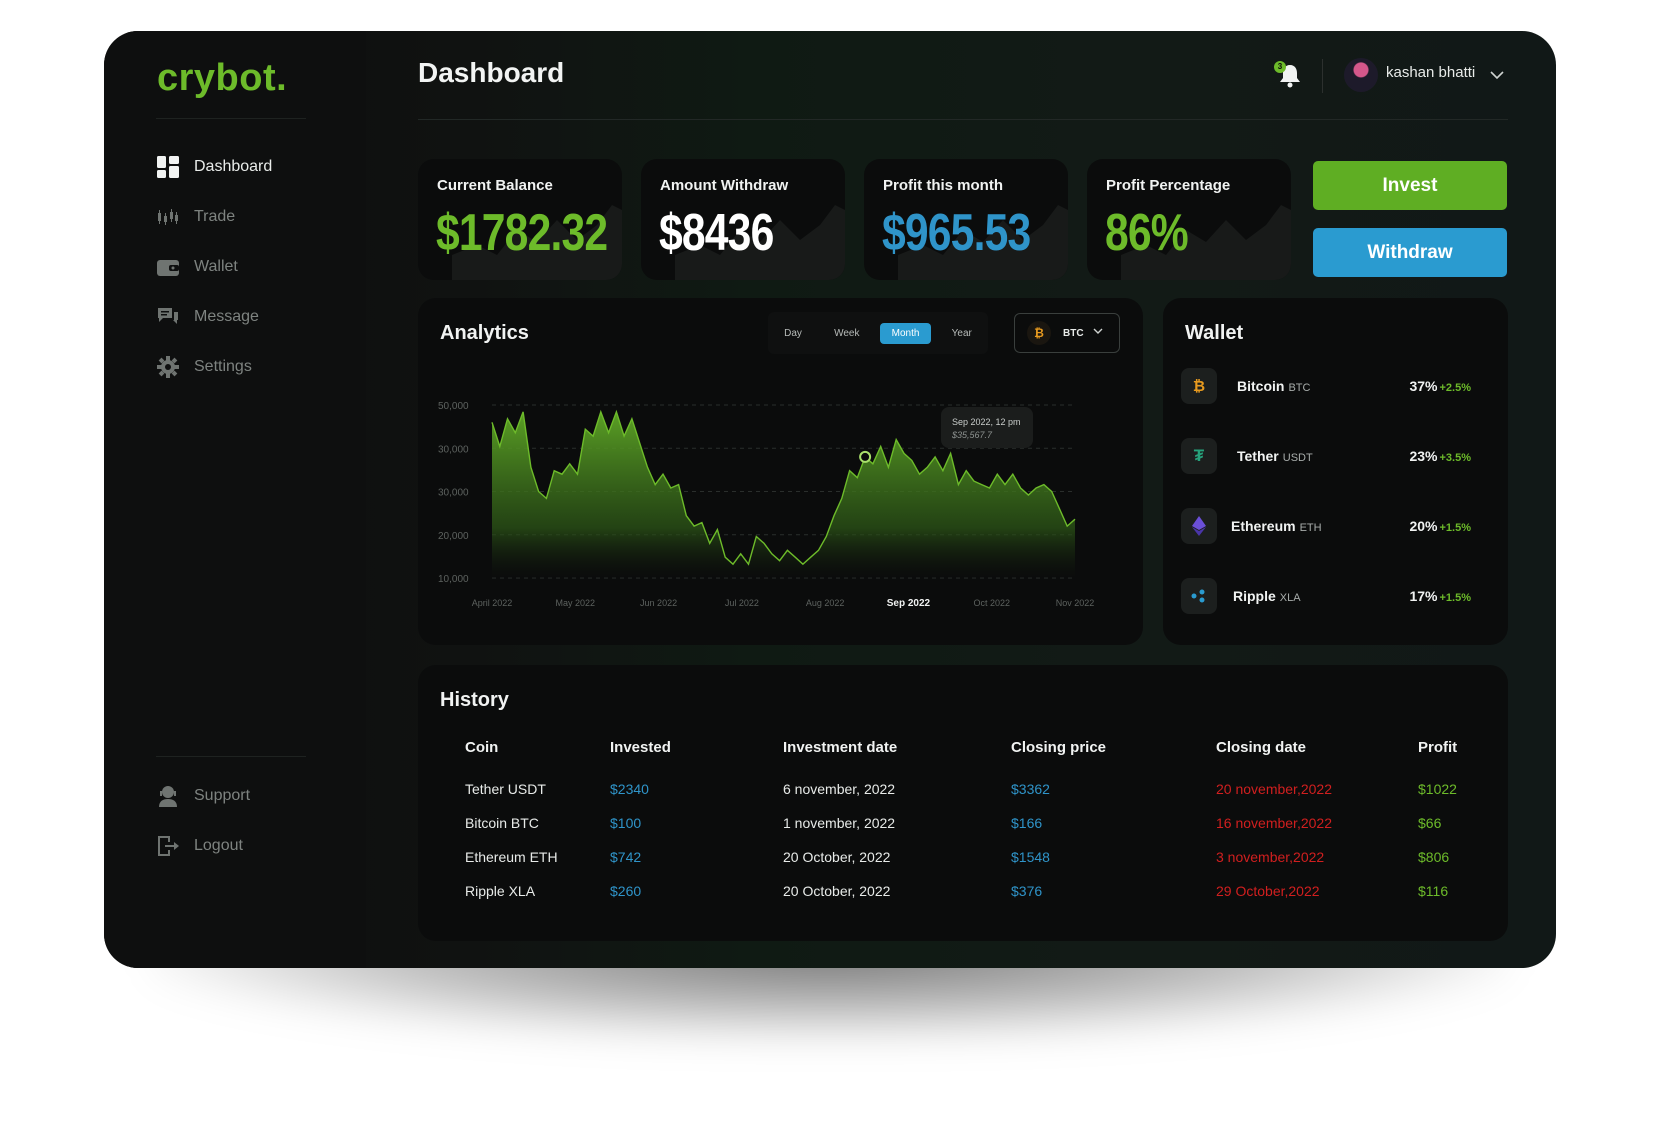  I want to click on cell-invested: $100, so click(626, 823).